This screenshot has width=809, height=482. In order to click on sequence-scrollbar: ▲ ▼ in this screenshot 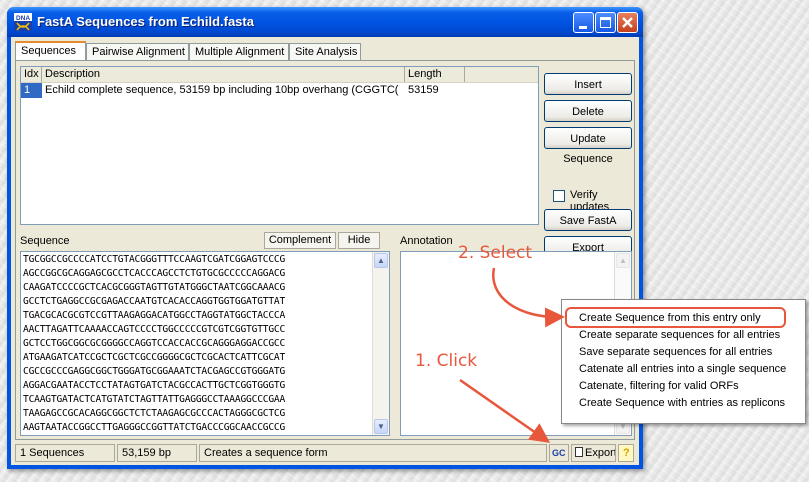, I will do `click(380, 343)`.